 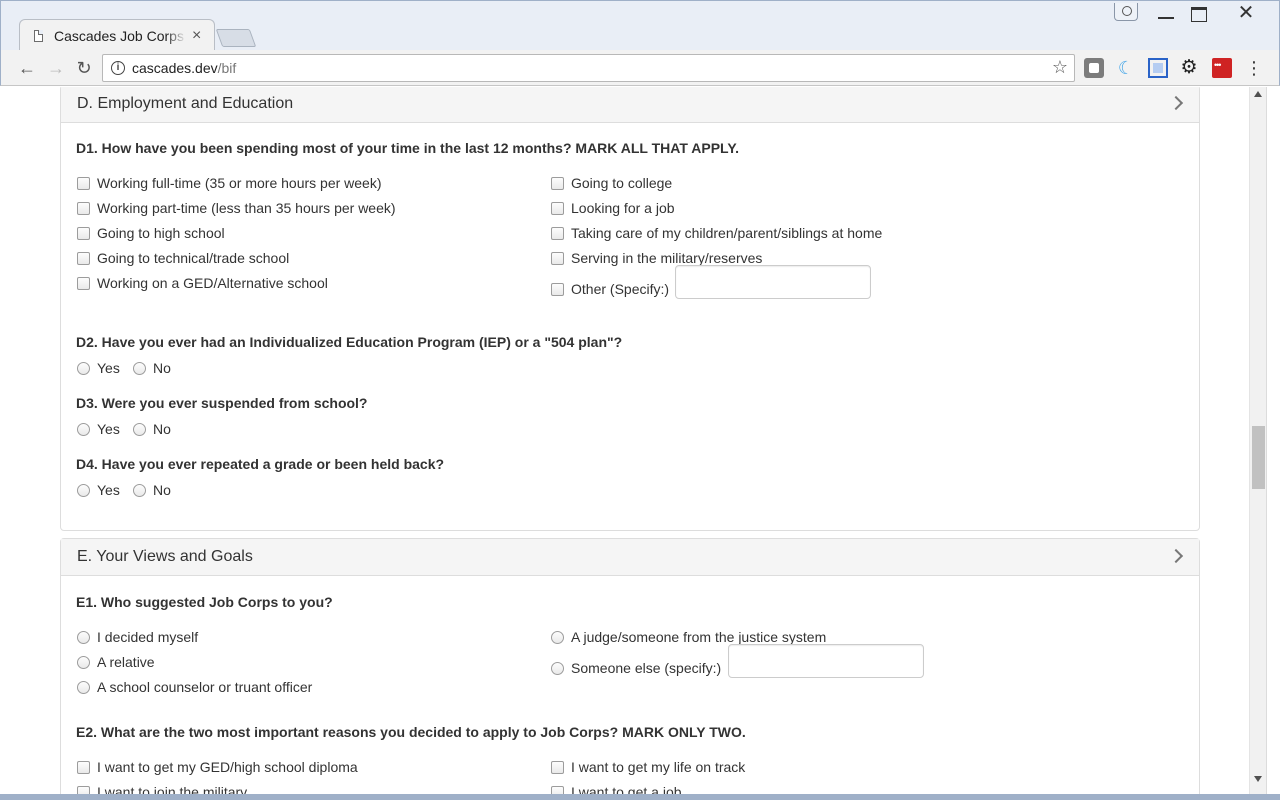 I want to click on close-window-icon: ✕, so click(x=1246, y=13).